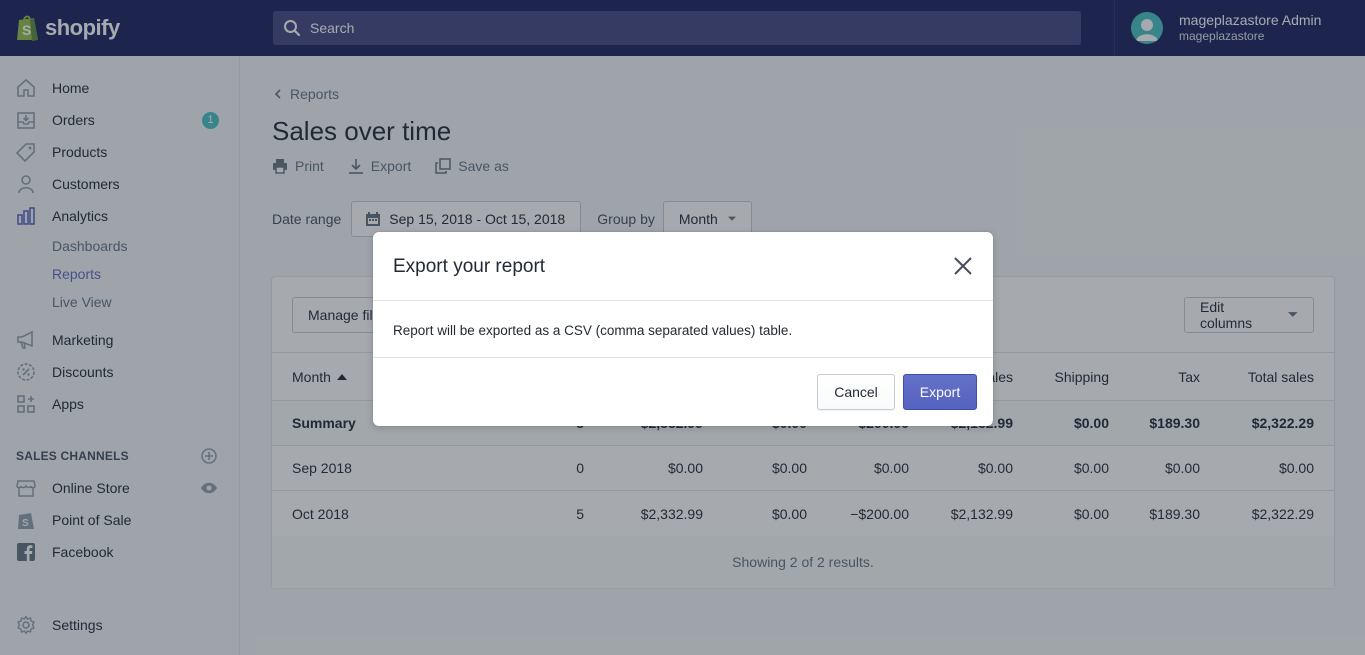 This screenshot has height=655, width=1365. I want to click on export-button: Export, so click(940, 392).